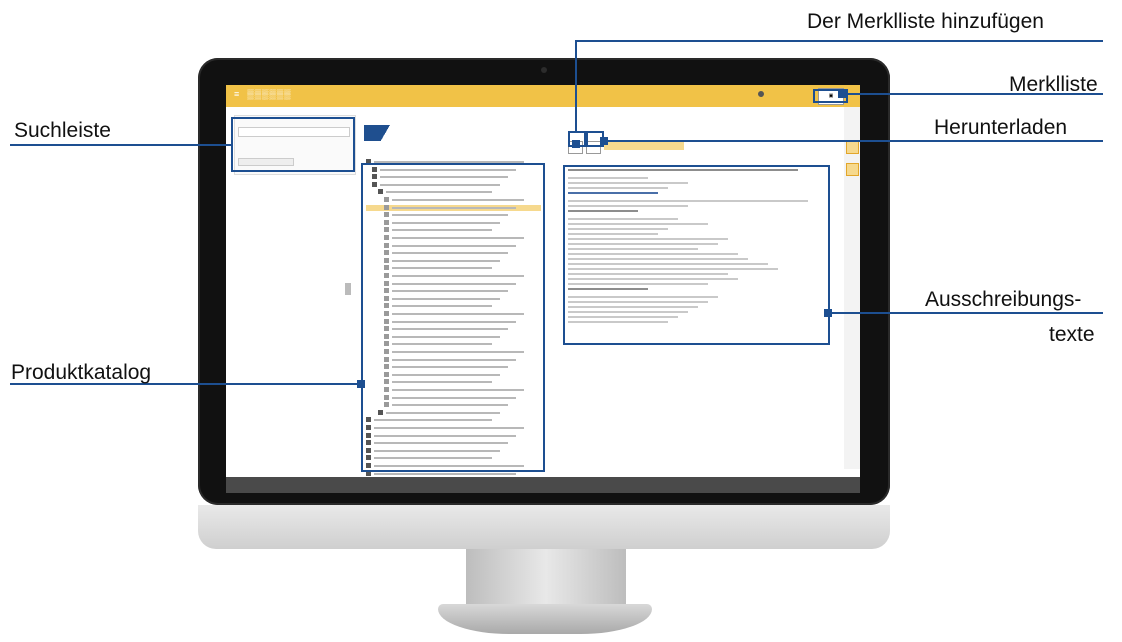 The image size is (1122, 642). What do you see at coordinates (576, 87) in the screenshot?
I see `merkliste-add-leader-vertical` at bounding box center [576, 87].